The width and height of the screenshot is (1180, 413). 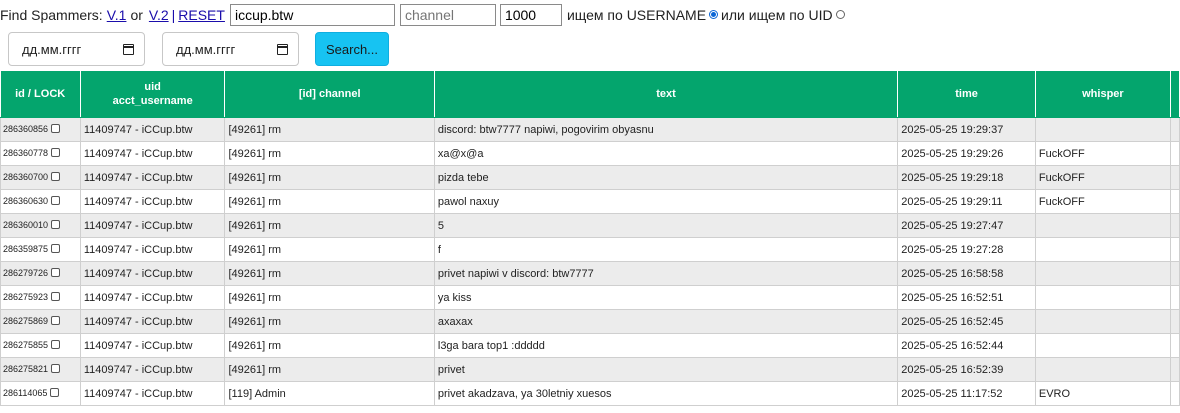 What do you see at coordinates (40, 297) in the screenshot?
I see `id-cell: 286275923` at bounding box center [40, 297].